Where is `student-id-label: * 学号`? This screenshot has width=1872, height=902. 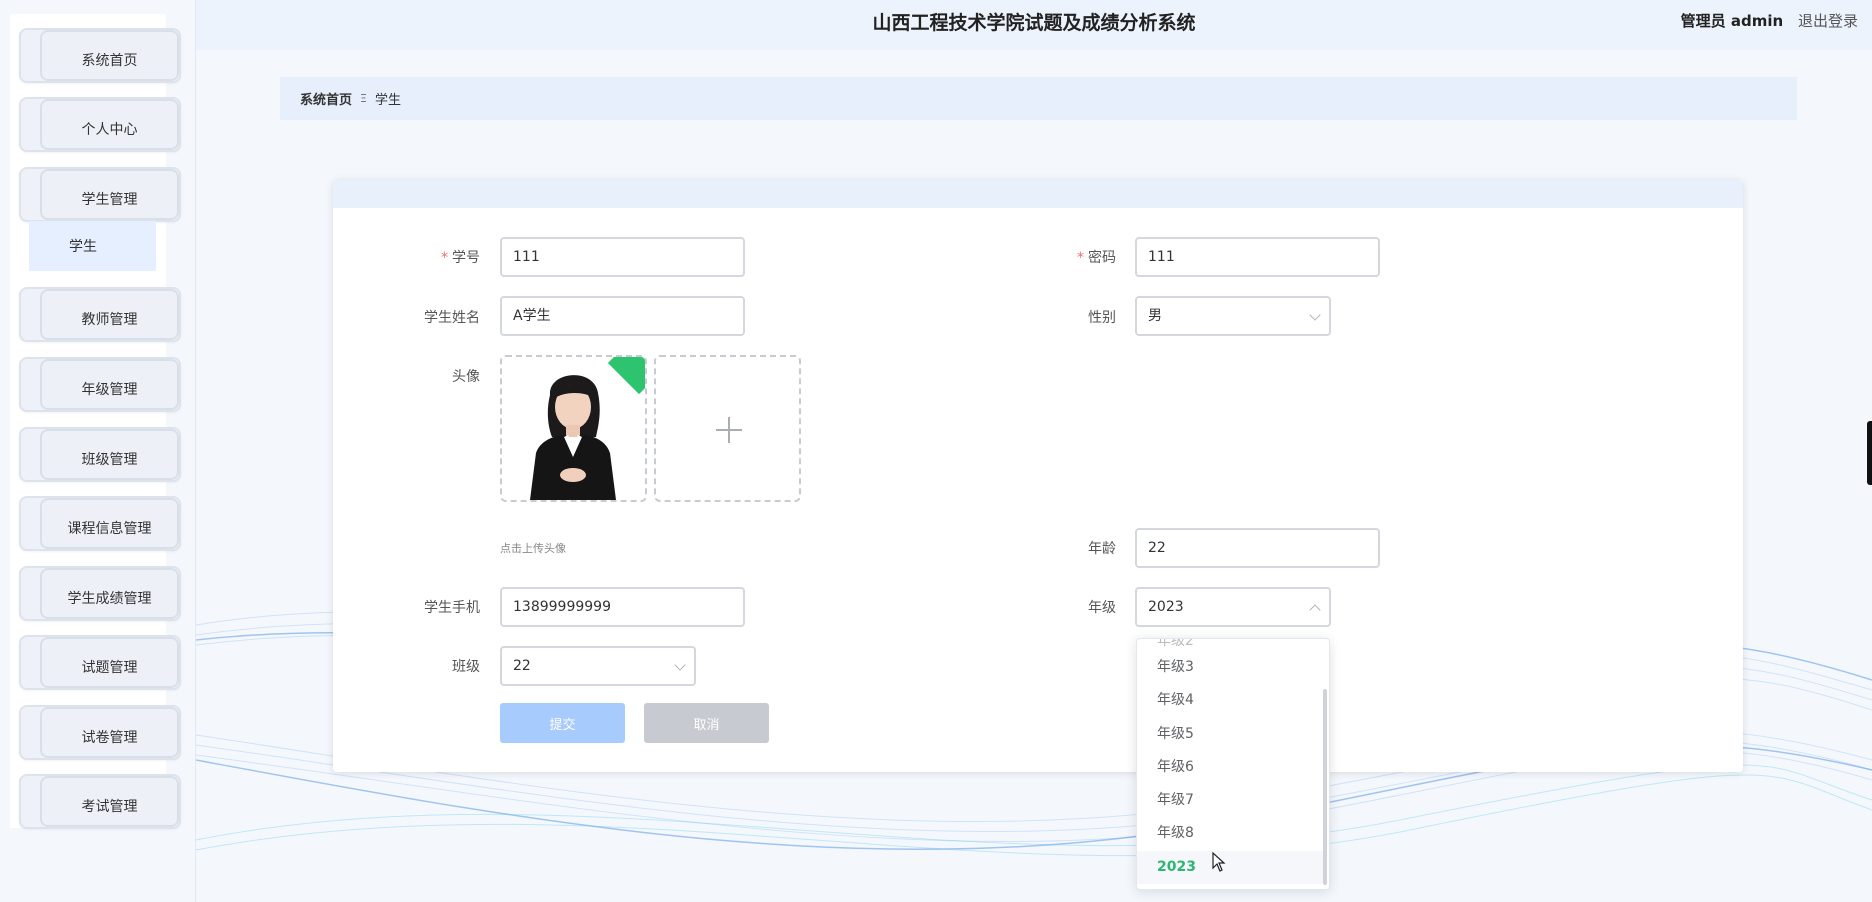
student-id-label: * 学号 is located at coordinates (460, 258).